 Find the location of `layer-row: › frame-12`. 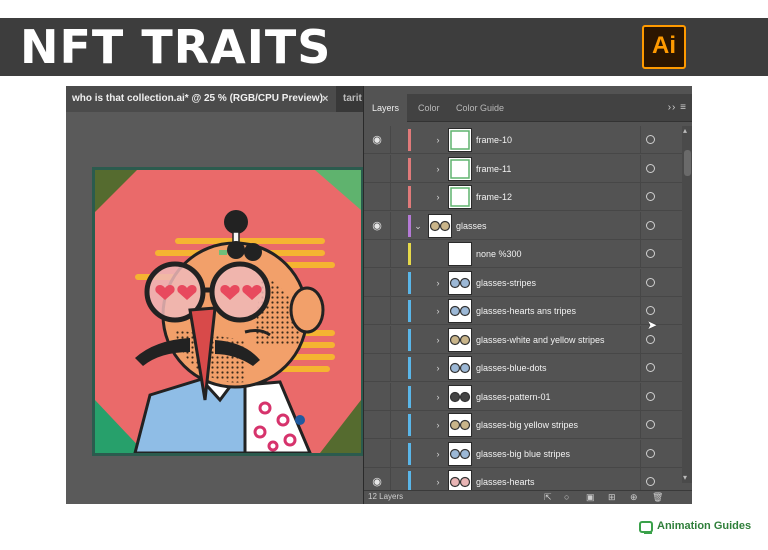

layer-row: › frame-12 is located at coordinates (523, 197).